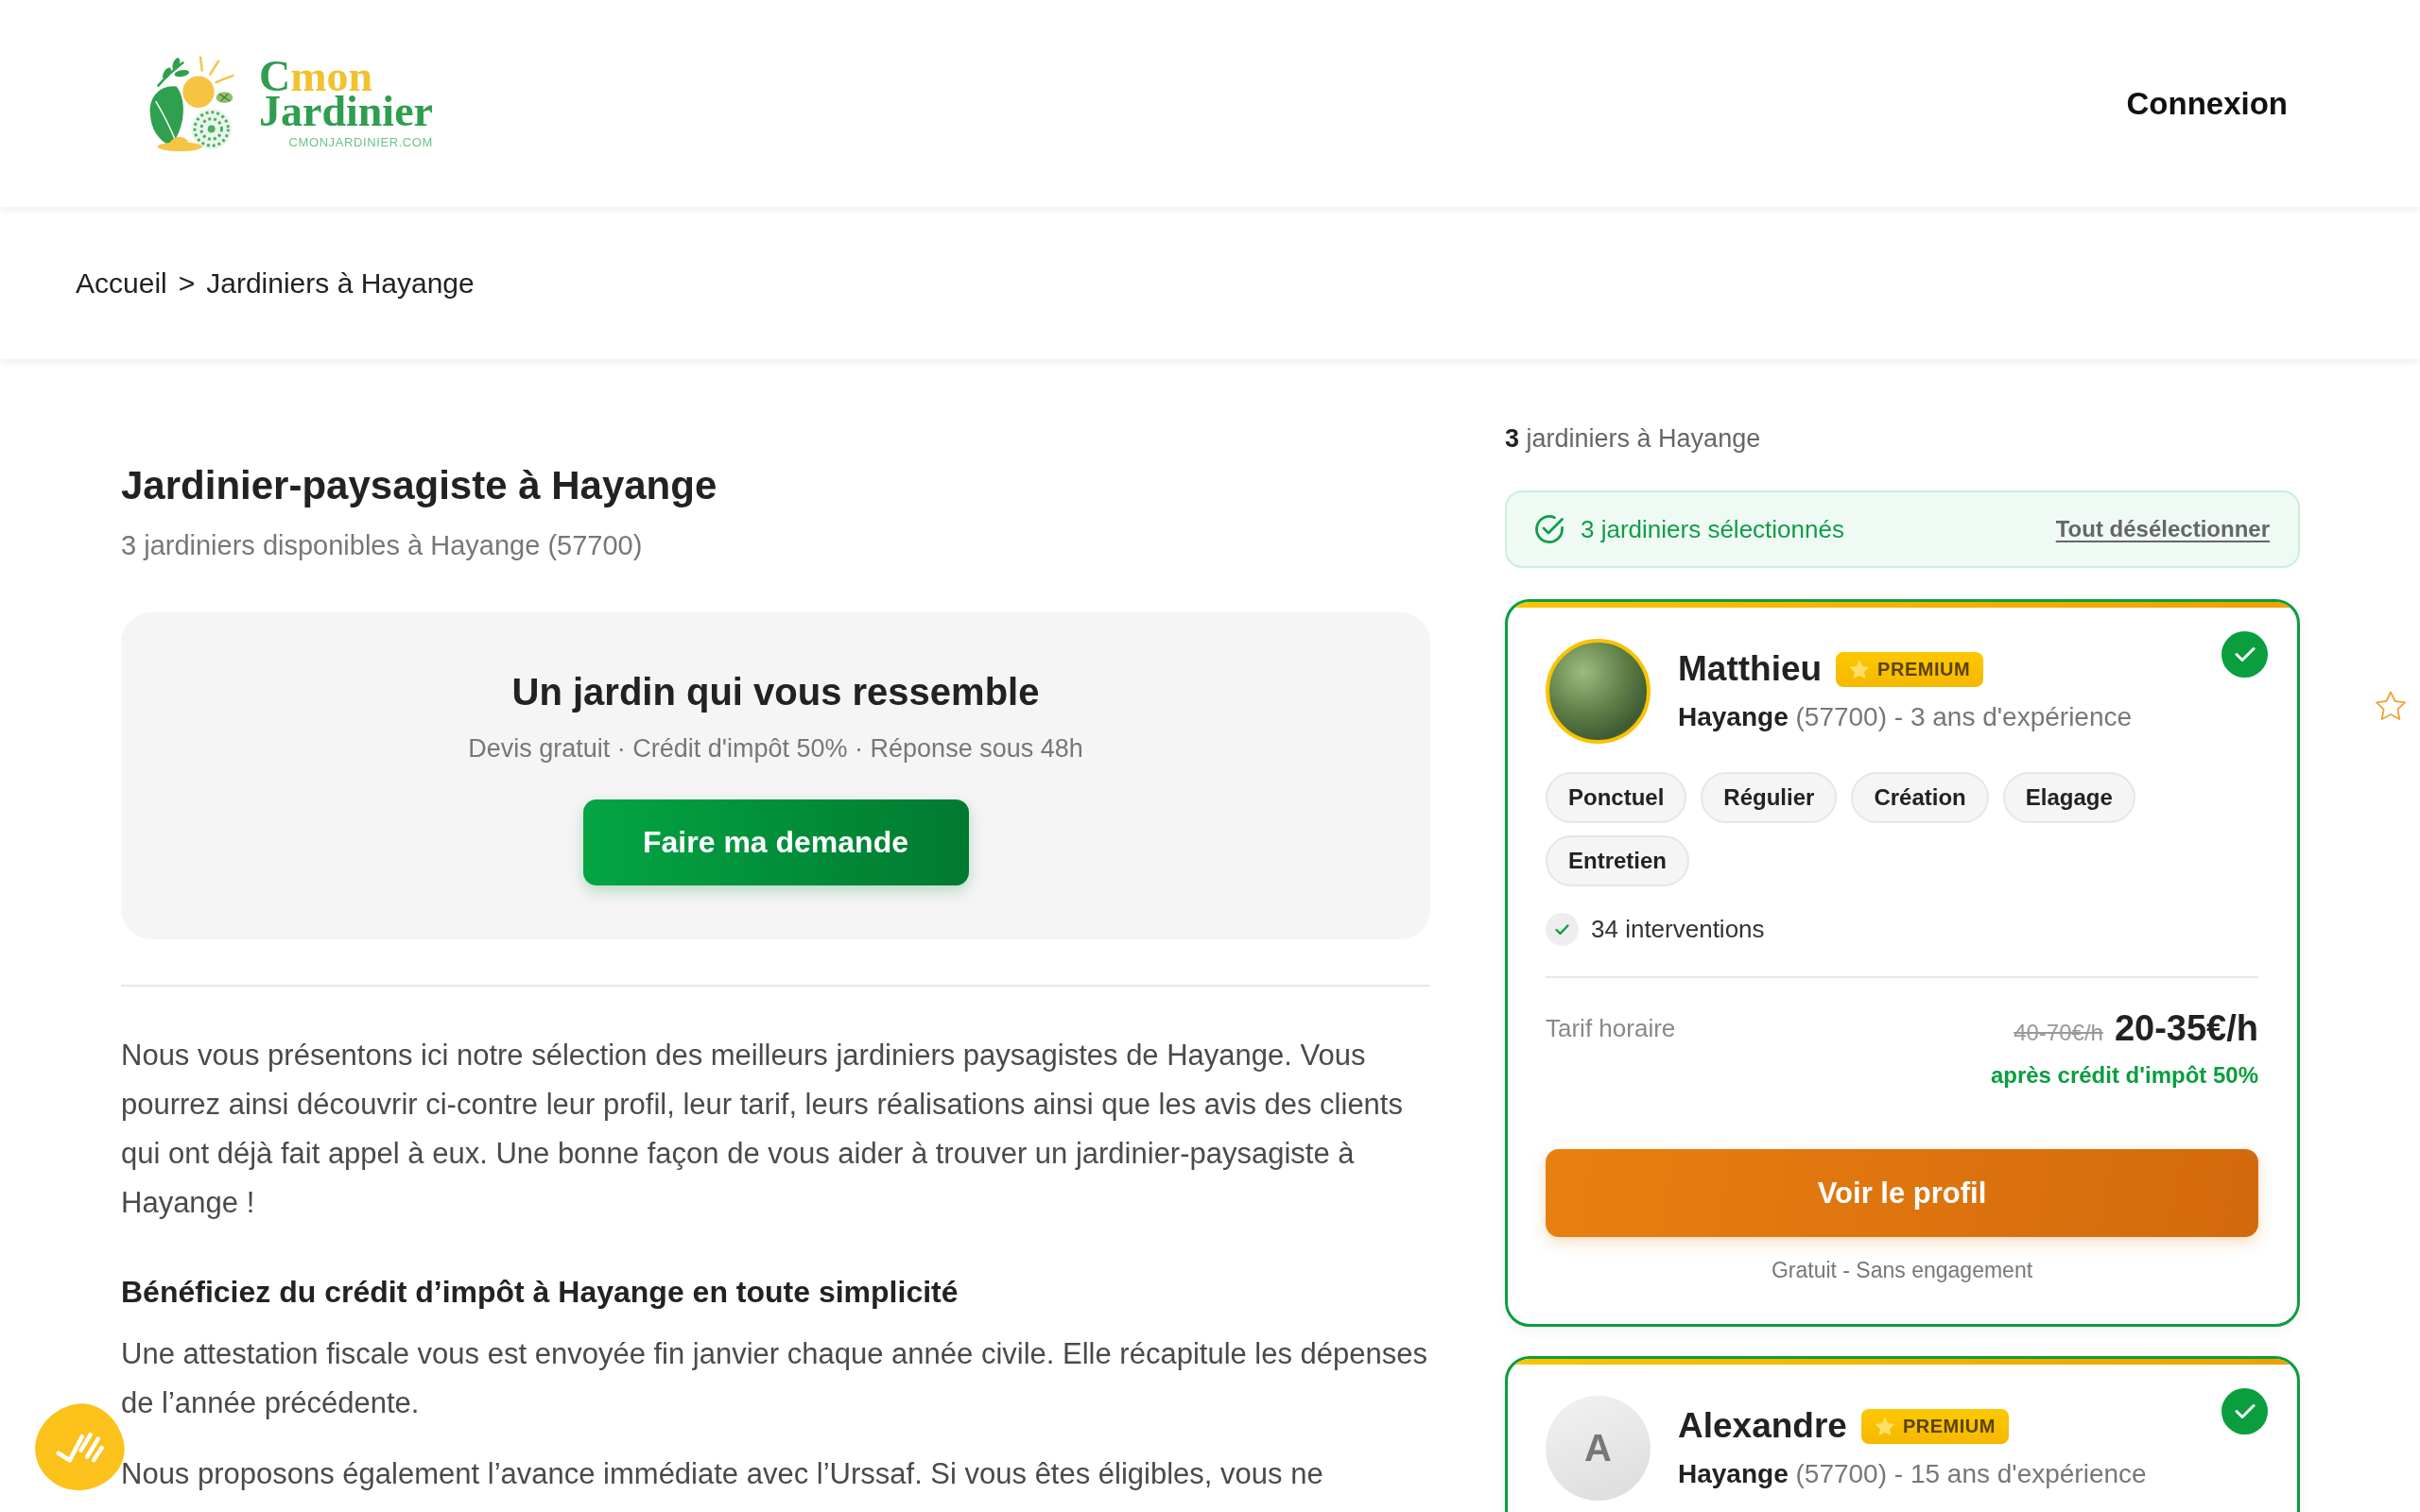  I want to click on logo-wordmark: Jardinier, so click(346, 111).